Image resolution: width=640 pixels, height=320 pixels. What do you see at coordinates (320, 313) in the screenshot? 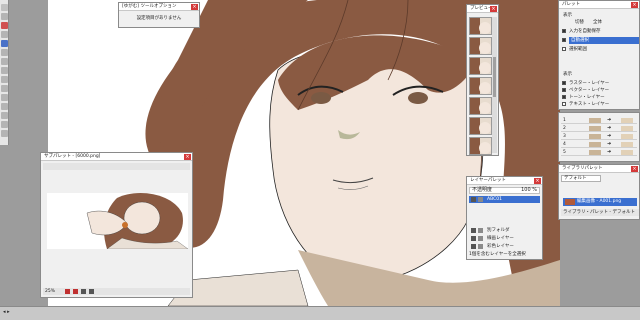
I see `status-bar: ◂ ▸` at bounding box center [320, 313].